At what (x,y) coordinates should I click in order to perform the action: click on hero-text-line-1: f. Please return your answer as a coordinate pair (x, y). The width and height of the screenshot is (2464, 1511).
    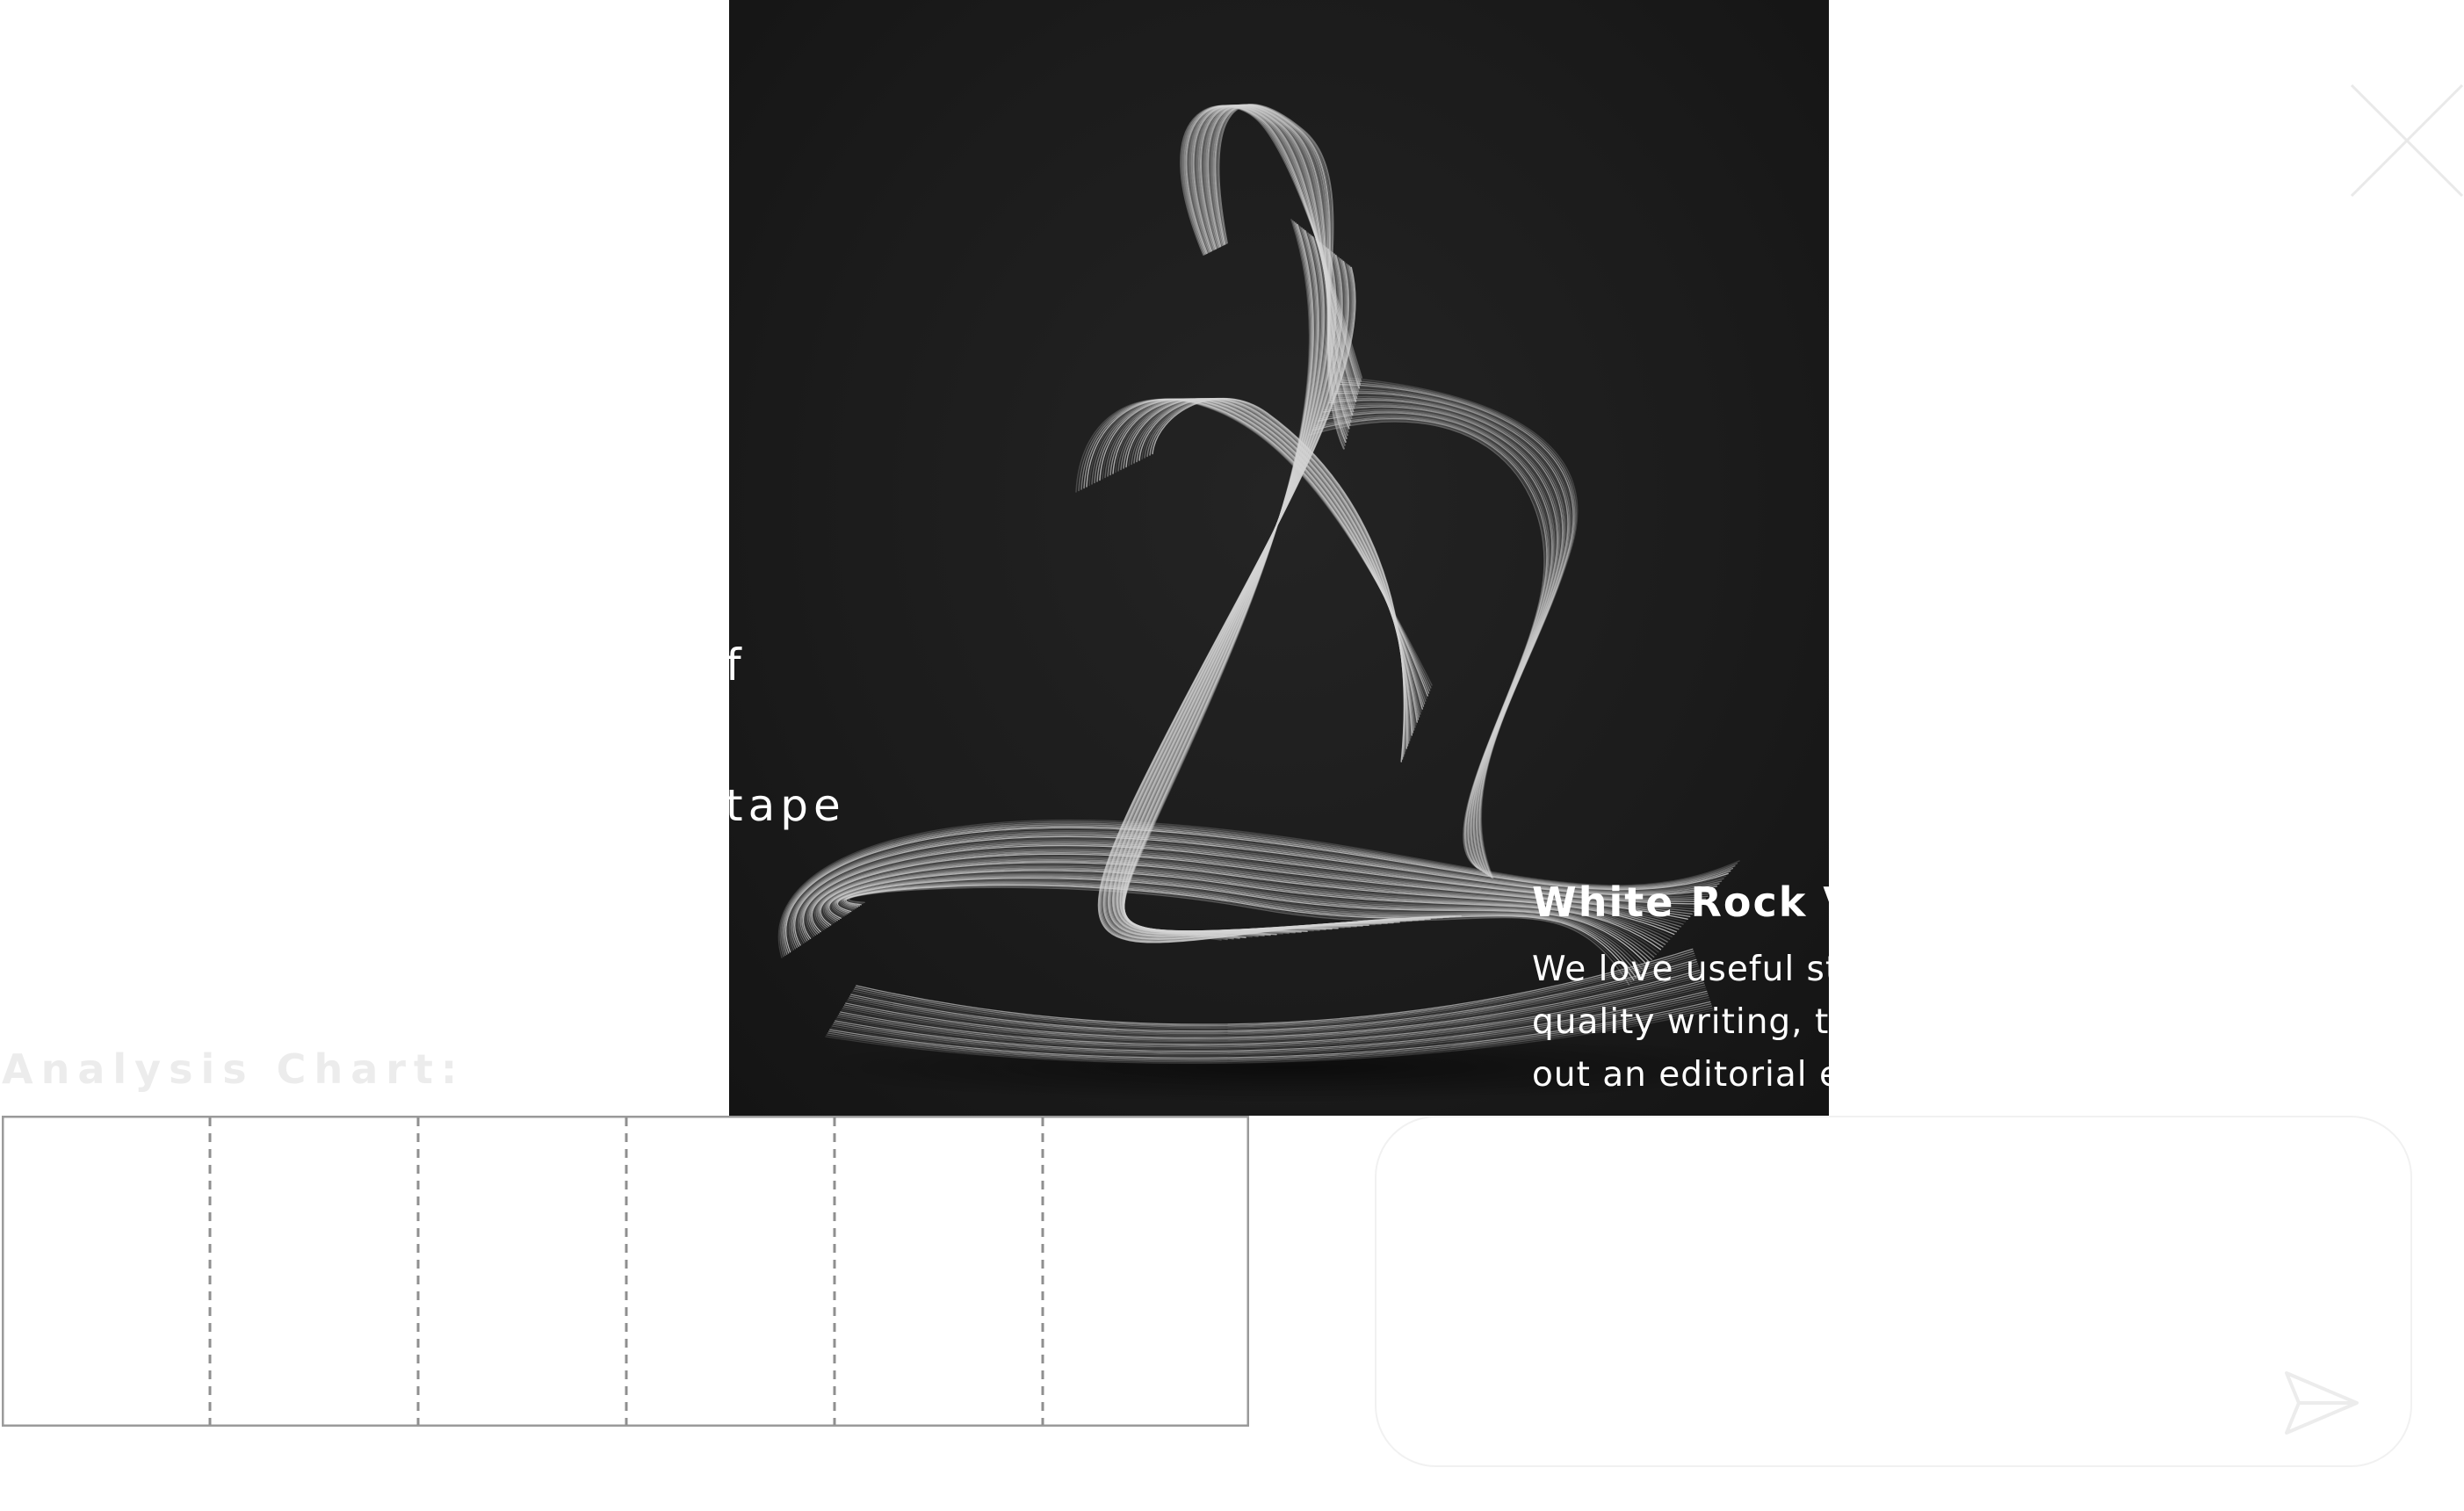
    Looking at the image, I should click on (736, 665).